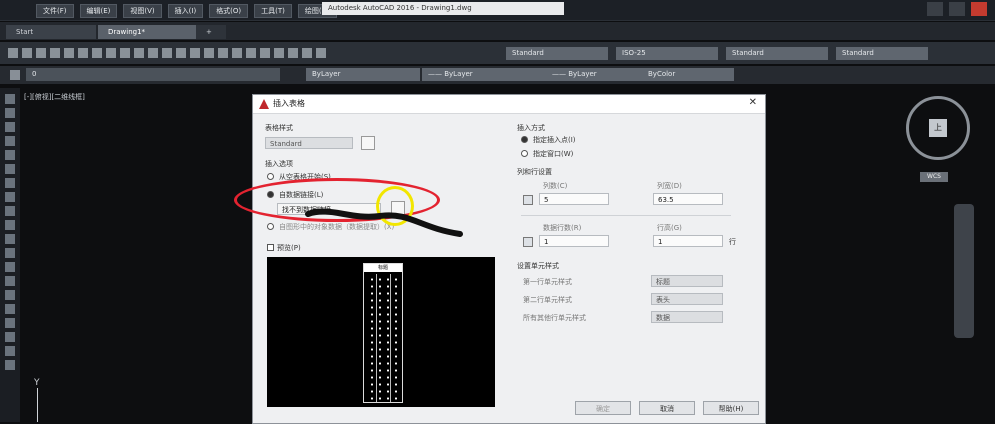 Image resolution: width=995 pixels, height=424 pixels. I want to click on insert-block-icon, so click(10, 253).